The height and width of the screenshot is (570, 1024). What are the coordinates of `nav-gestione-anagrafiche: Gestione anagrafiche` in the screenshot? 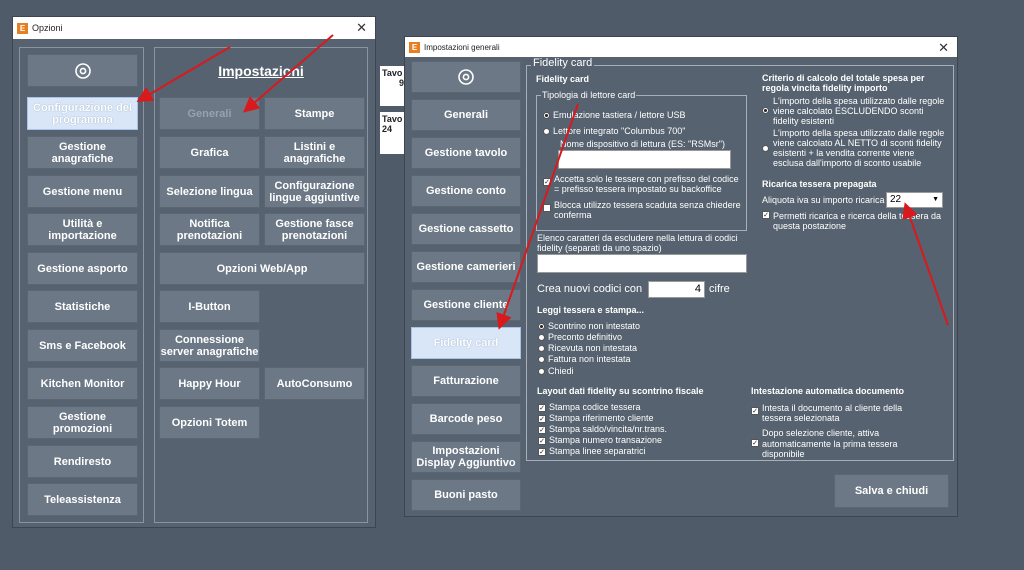 It's located at (82, 152).